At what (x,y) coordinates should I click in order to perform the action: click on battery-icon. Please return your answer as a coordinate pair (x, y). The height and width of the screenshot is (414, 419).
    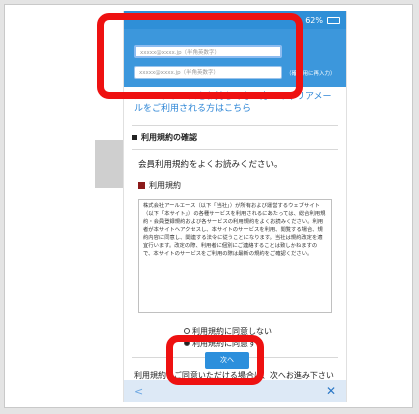
    Looking at the image, I should click on (333, 20).